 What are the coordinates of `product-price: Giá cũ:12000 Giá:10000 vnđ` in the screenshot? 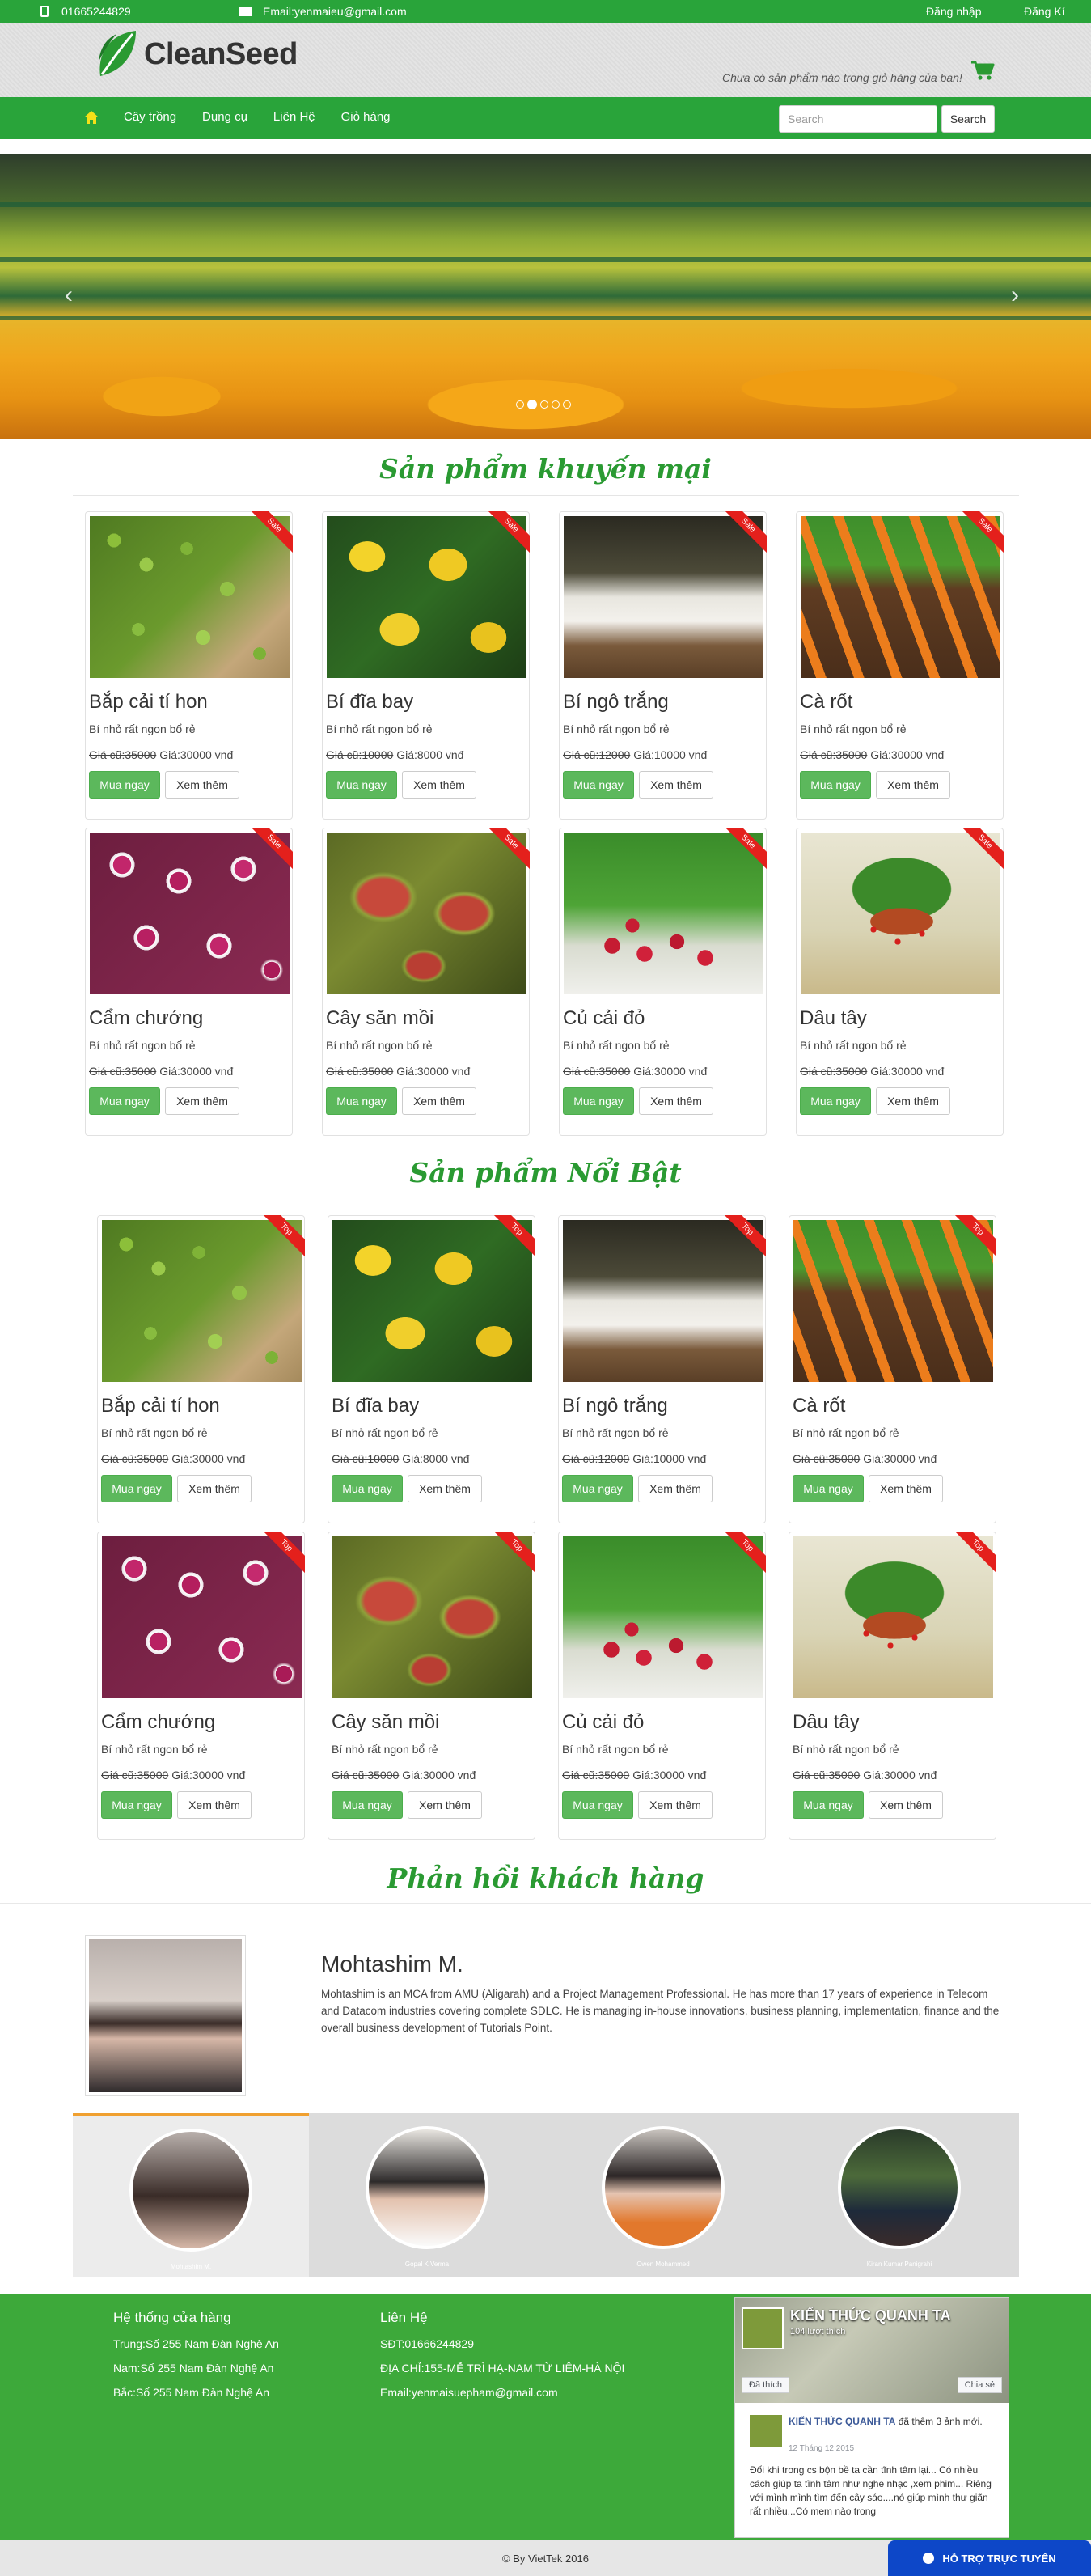 It's located at (634, 1458).